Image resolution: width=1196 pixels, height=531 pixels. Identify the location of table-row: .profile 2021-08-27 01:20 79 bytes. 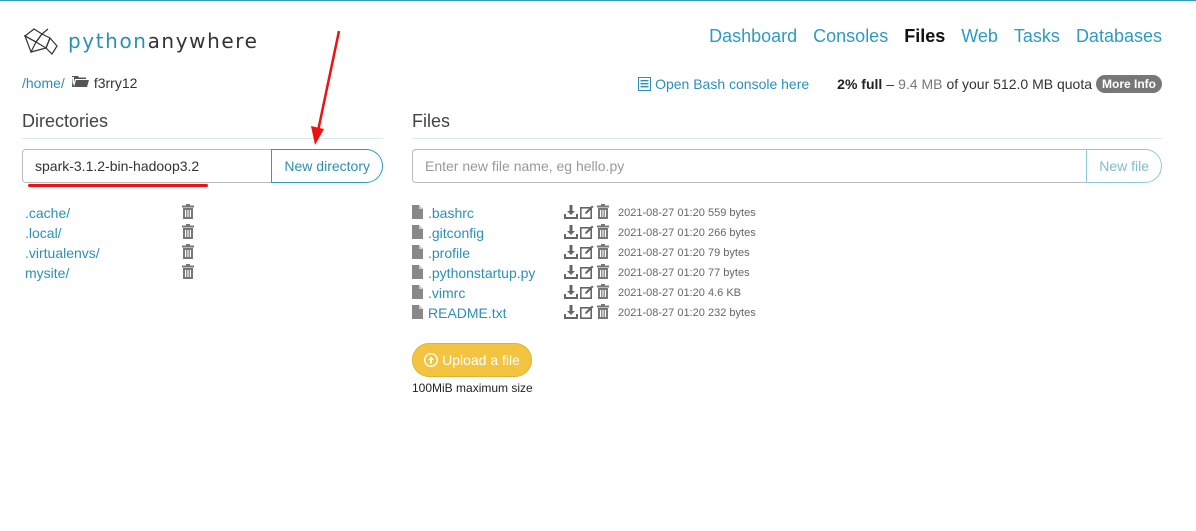
(622, 253).